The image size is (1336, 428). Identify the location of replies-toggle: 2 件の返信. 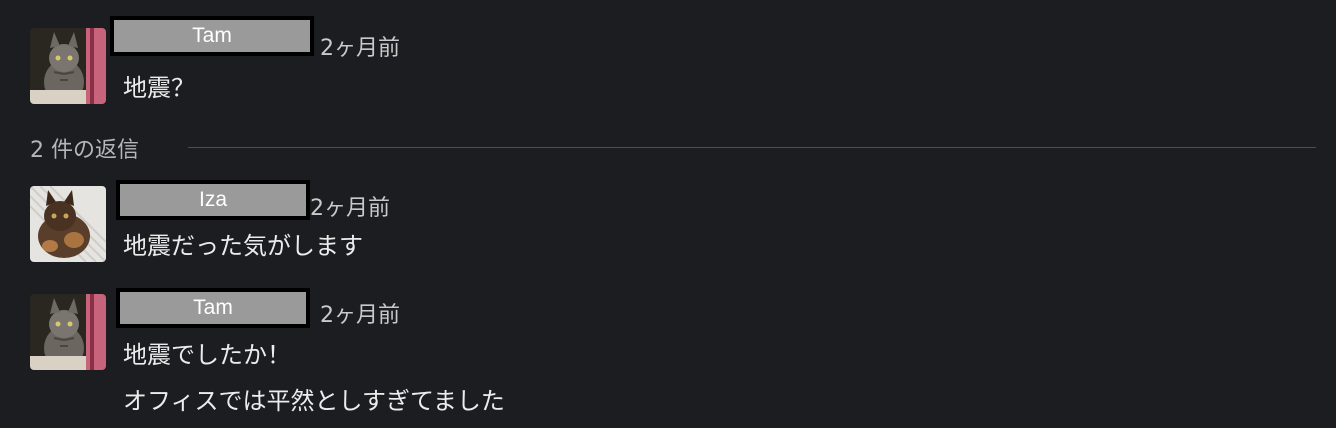
(673, 148).